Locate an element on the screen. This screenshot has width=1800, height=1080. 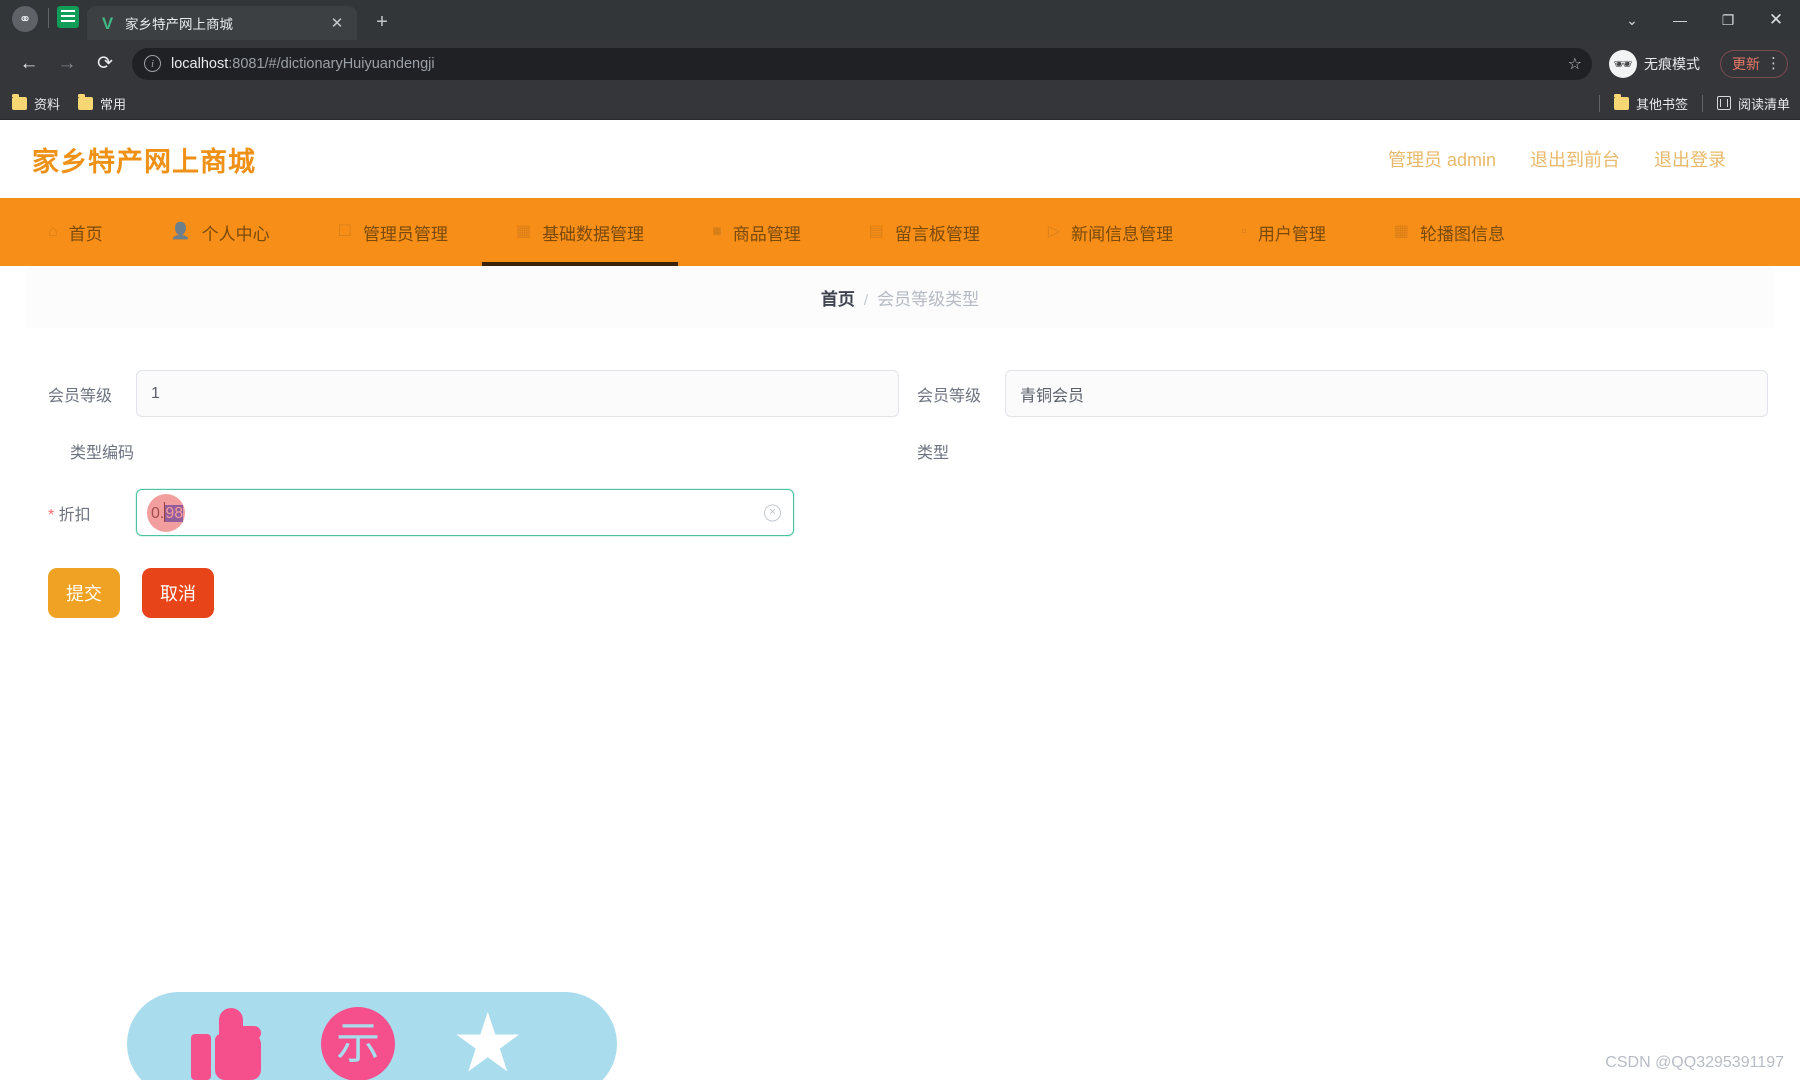
update-button: 更新 ⋮ is located at coordinates (1754, 63).